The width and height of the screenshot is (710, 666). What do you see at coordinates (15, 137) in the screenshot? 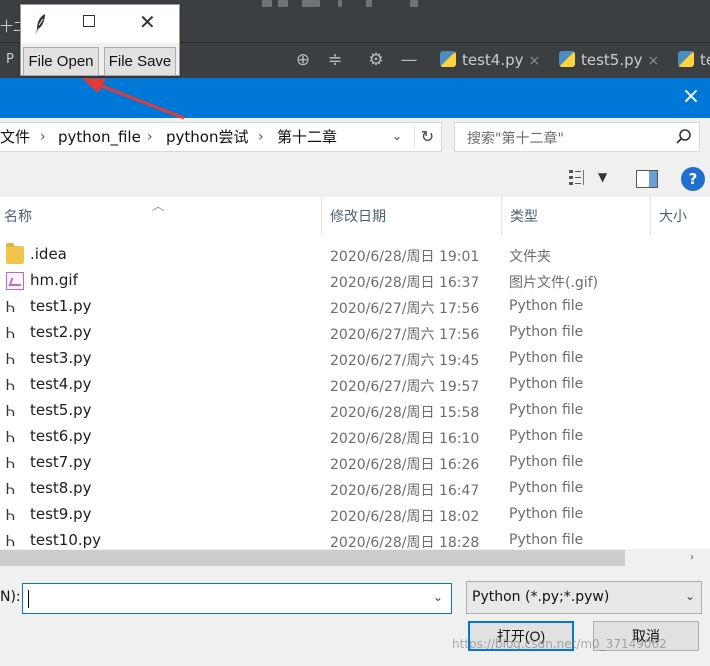
I see `breadcrumb-item: 文件` at bounding box center [15, 137].